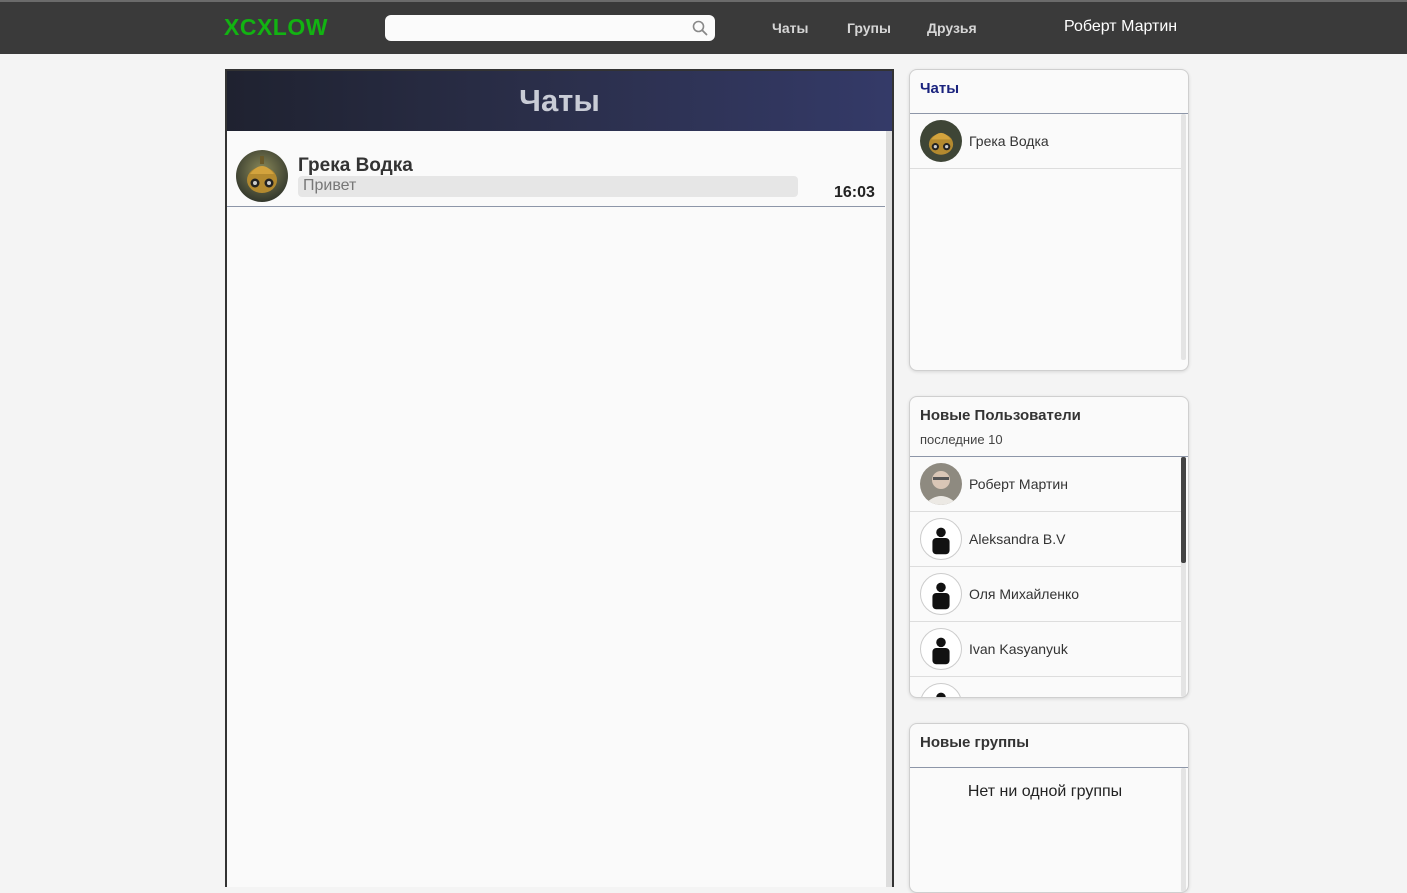  Describe the element at coordinates (1024, 594) in the screenshot. I see `user-name: Оля Михайленко` at that location.